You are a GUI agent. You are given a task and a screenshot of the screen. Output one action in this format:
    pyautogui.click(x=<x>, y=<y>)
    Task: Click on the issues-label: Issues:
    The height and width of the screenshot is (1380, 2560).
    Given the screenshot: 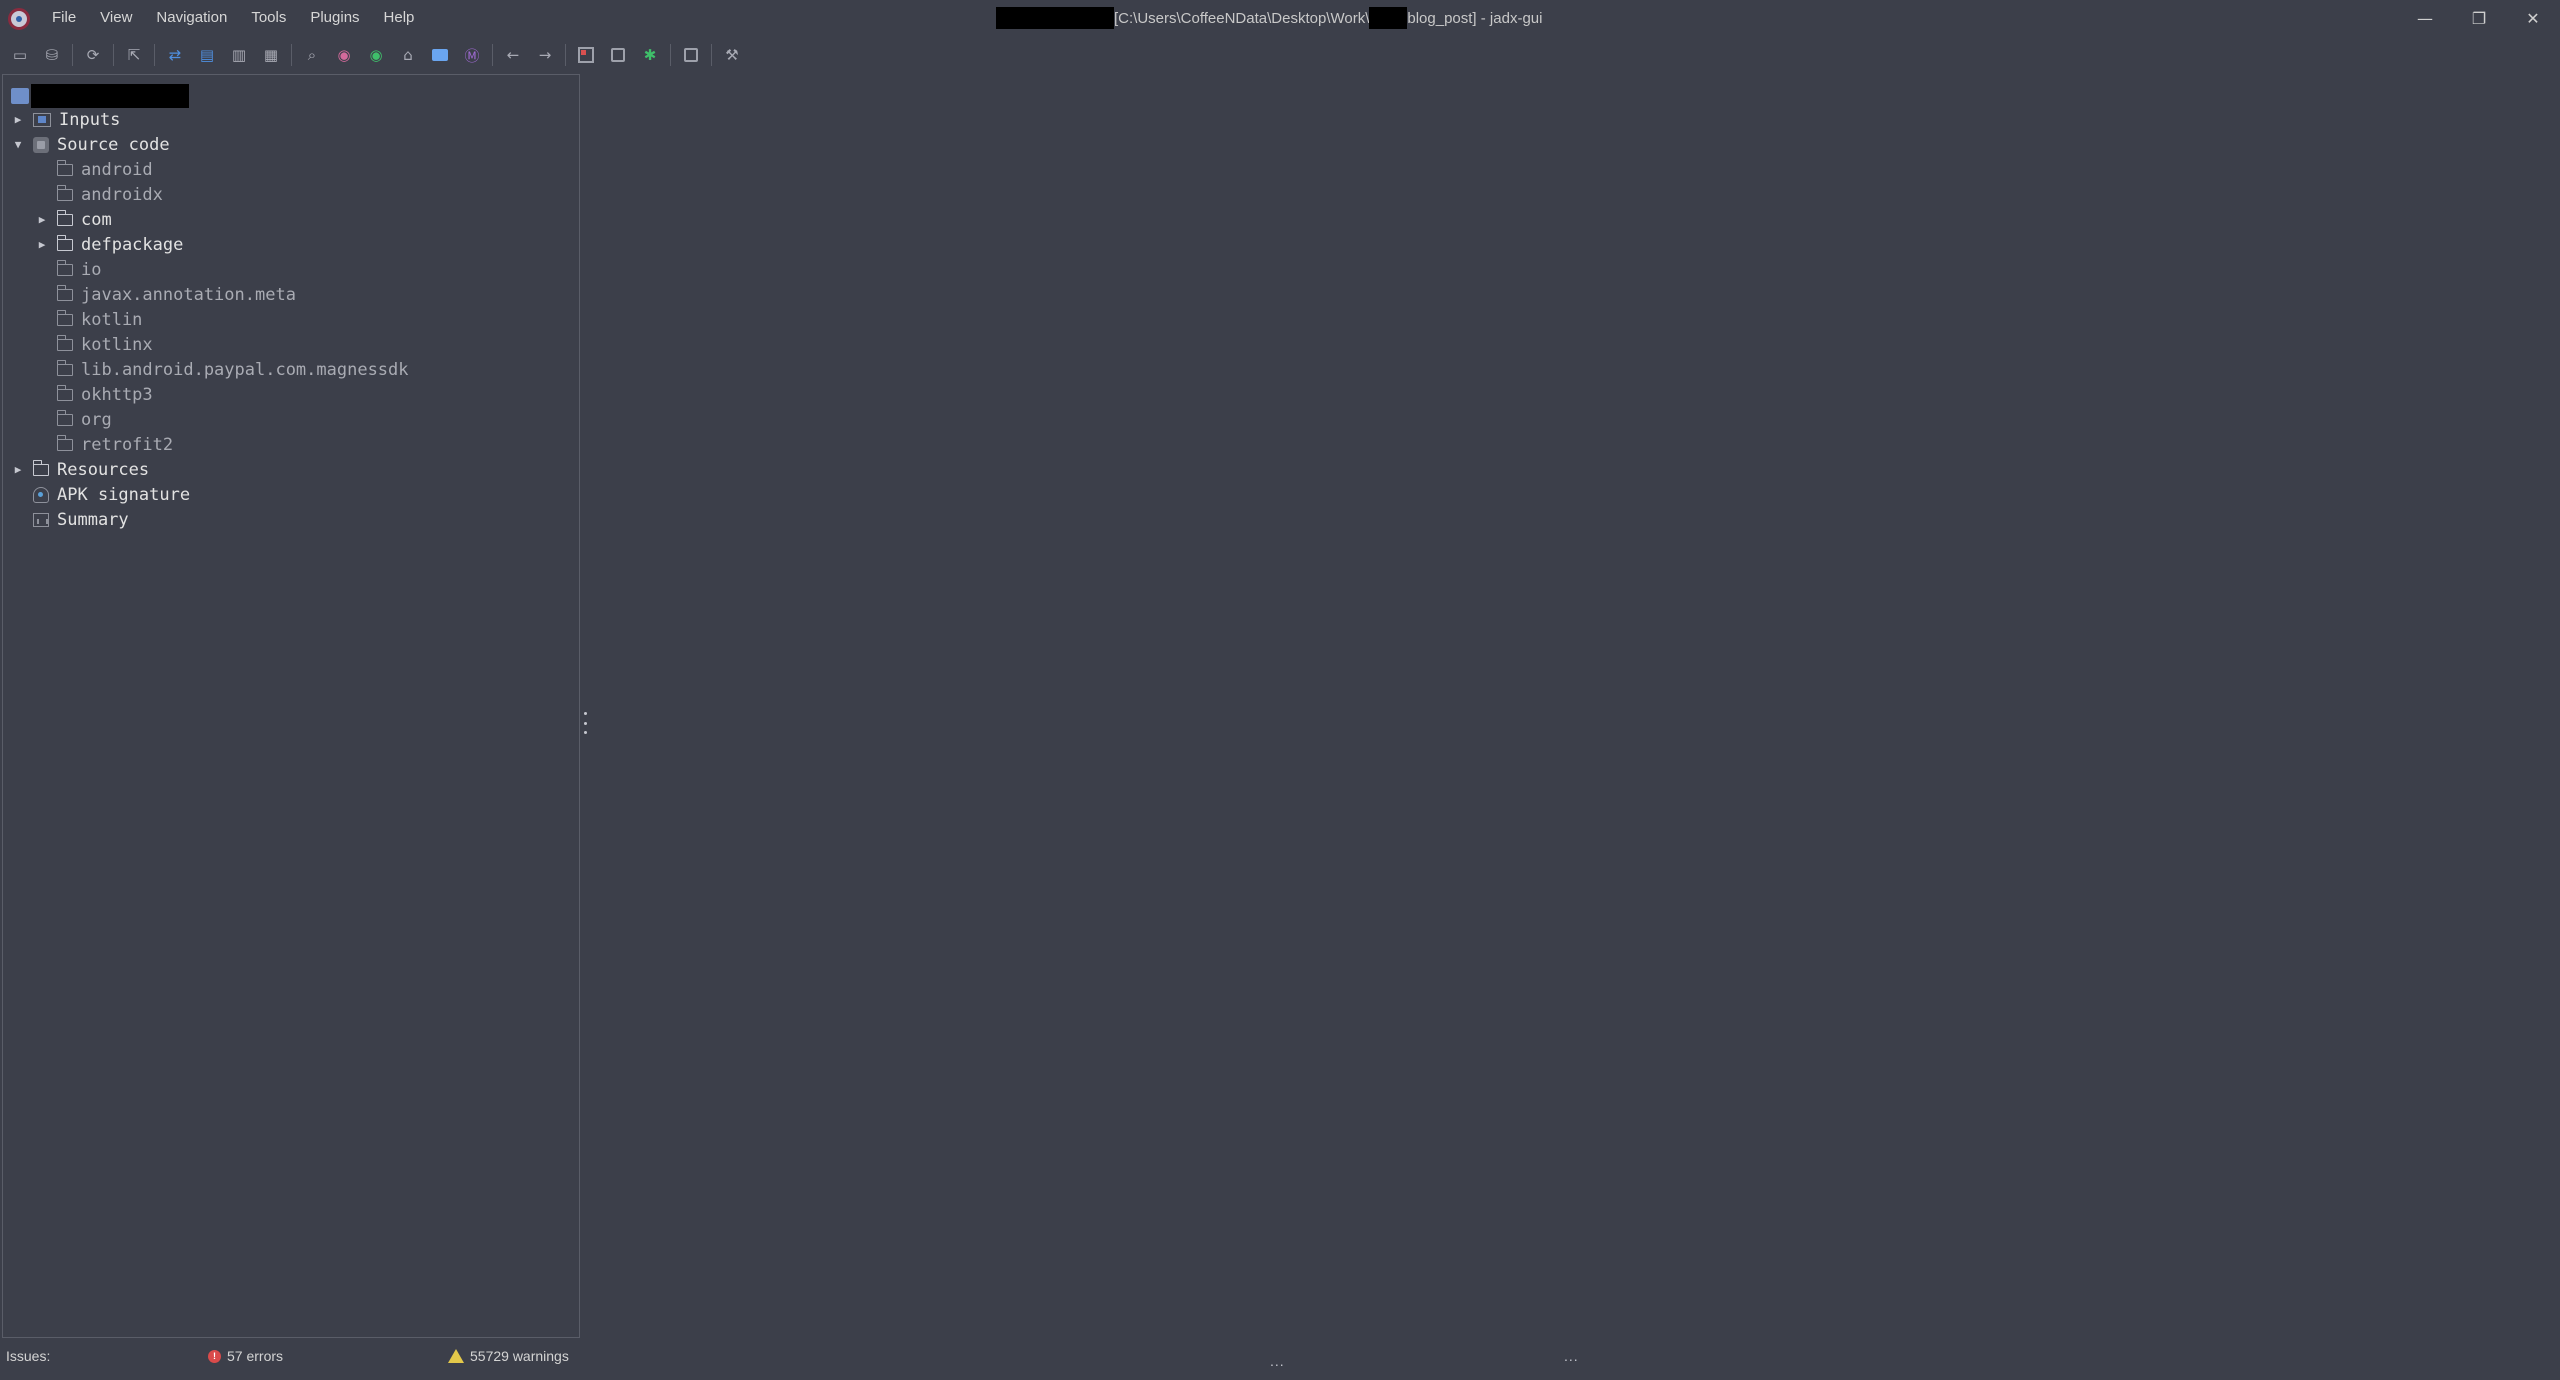 What is the action you would take?
    pyautogui.click(x=28, y=1356)
    